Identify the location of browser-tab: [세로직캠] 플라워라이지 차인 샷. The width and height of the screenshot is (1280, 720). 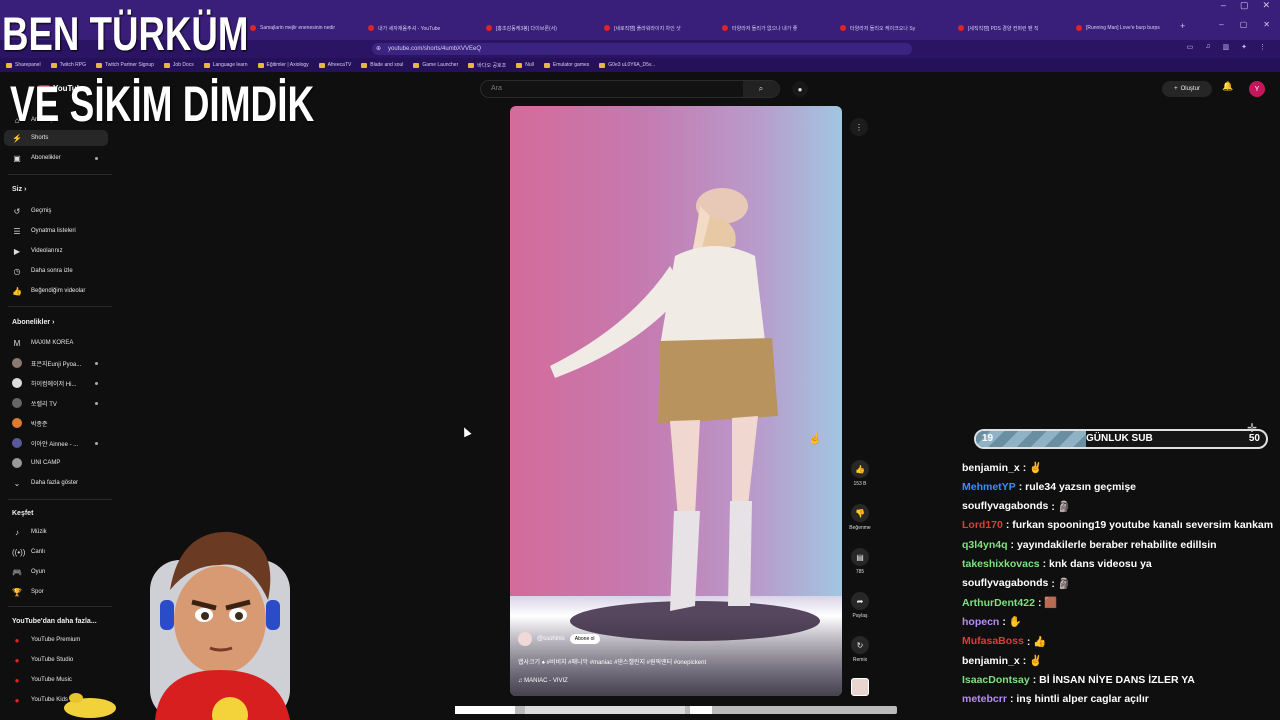
(660, 28).